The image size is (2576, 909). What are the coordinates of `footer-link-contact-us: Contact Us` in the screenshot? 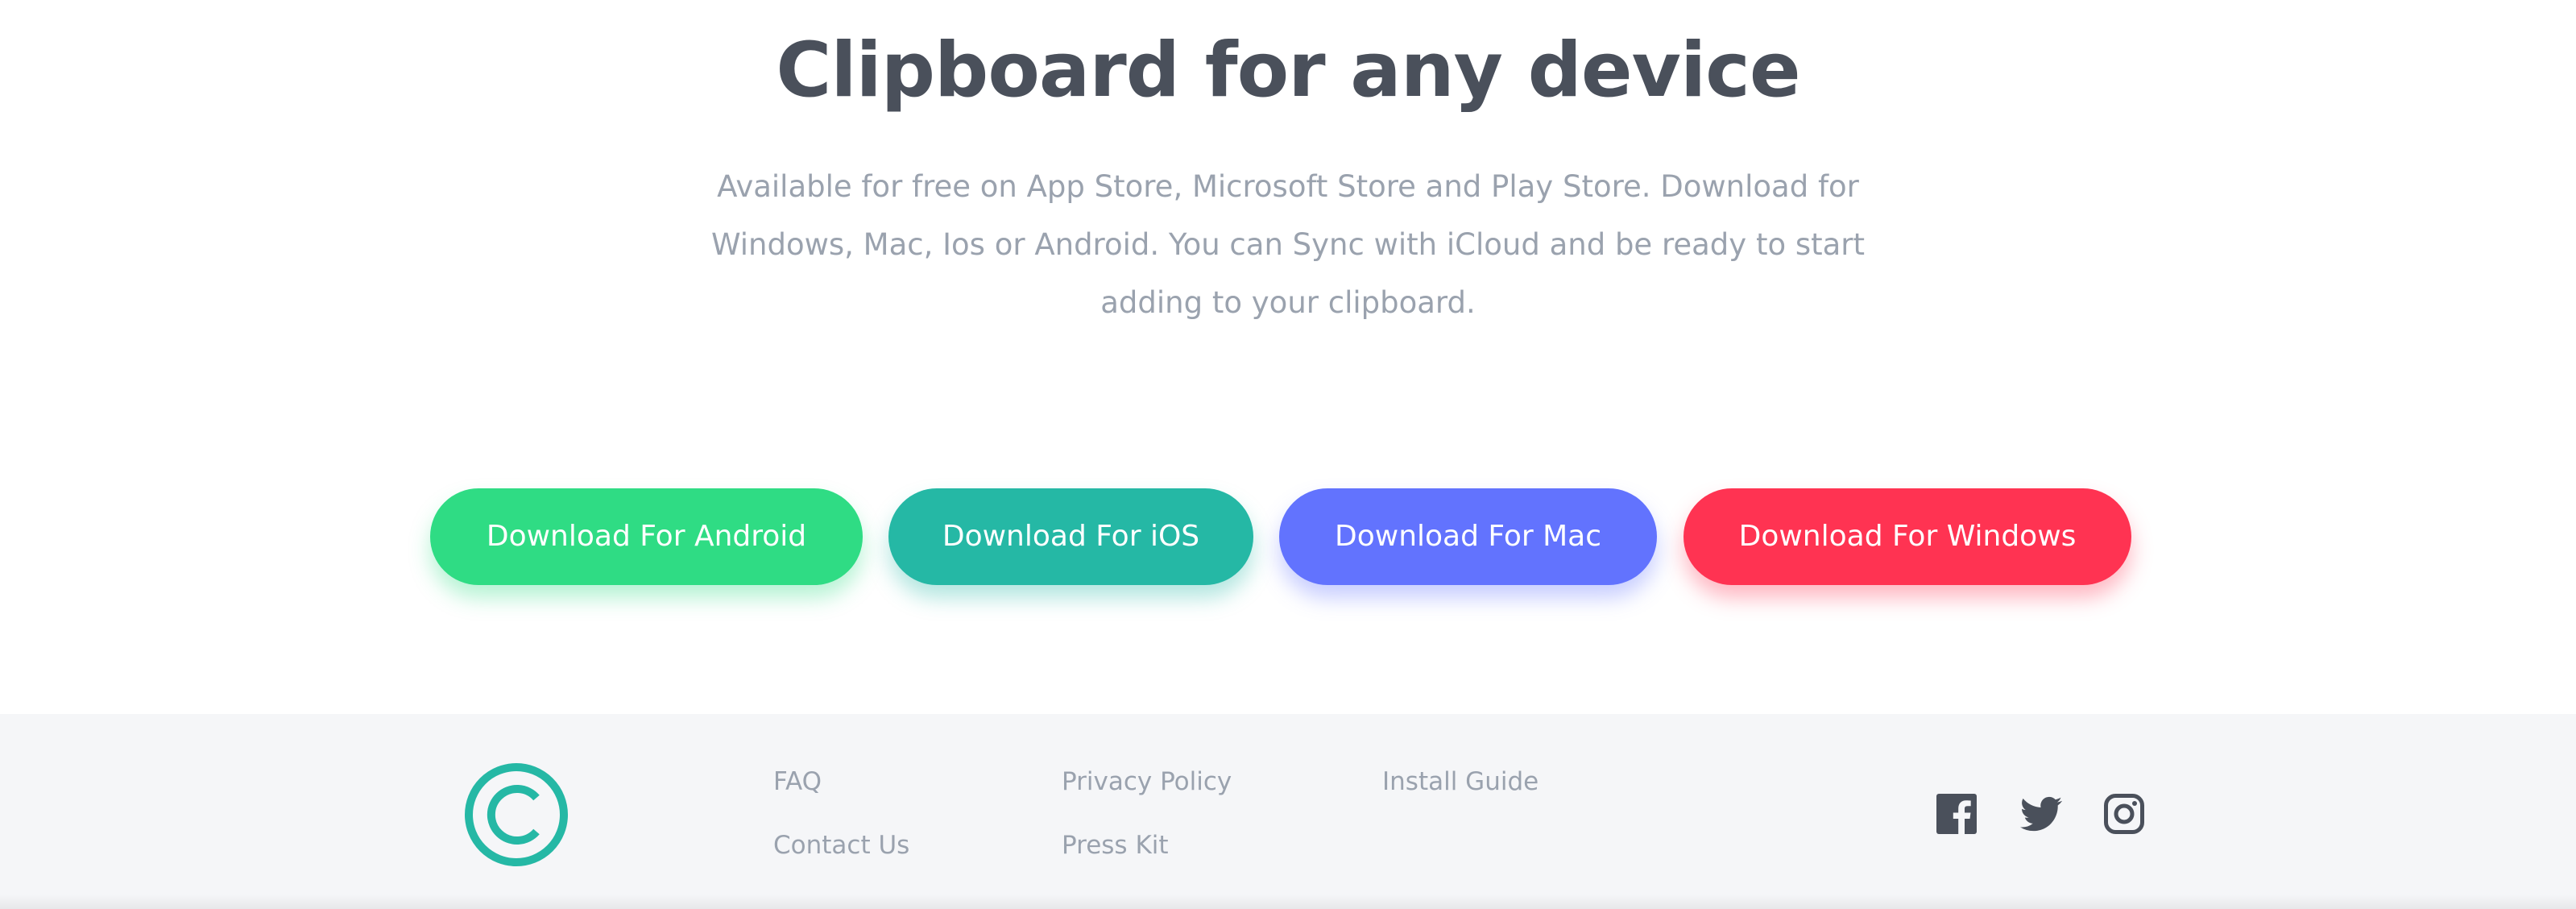 It's located at (841, 845).